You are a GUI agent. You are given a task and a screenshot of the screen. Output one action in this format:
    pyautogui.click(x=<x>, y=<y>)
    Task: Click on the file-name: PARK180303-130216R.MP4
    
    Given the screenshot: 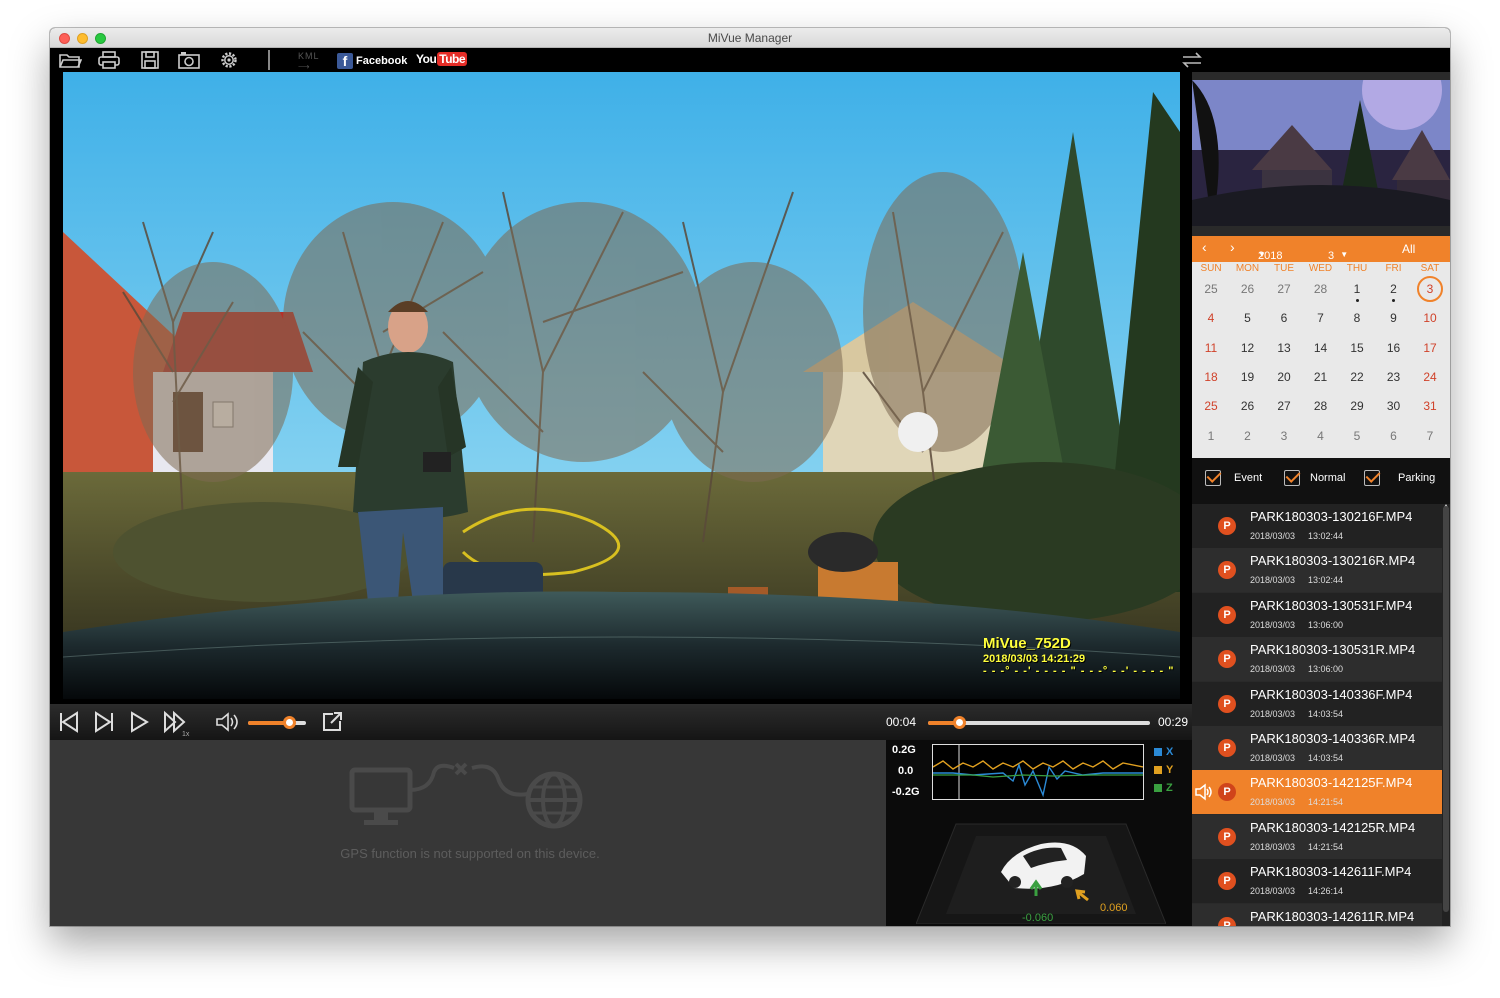 What is the action you would take?
    pyautogui.click(x=1333, y=561)
    